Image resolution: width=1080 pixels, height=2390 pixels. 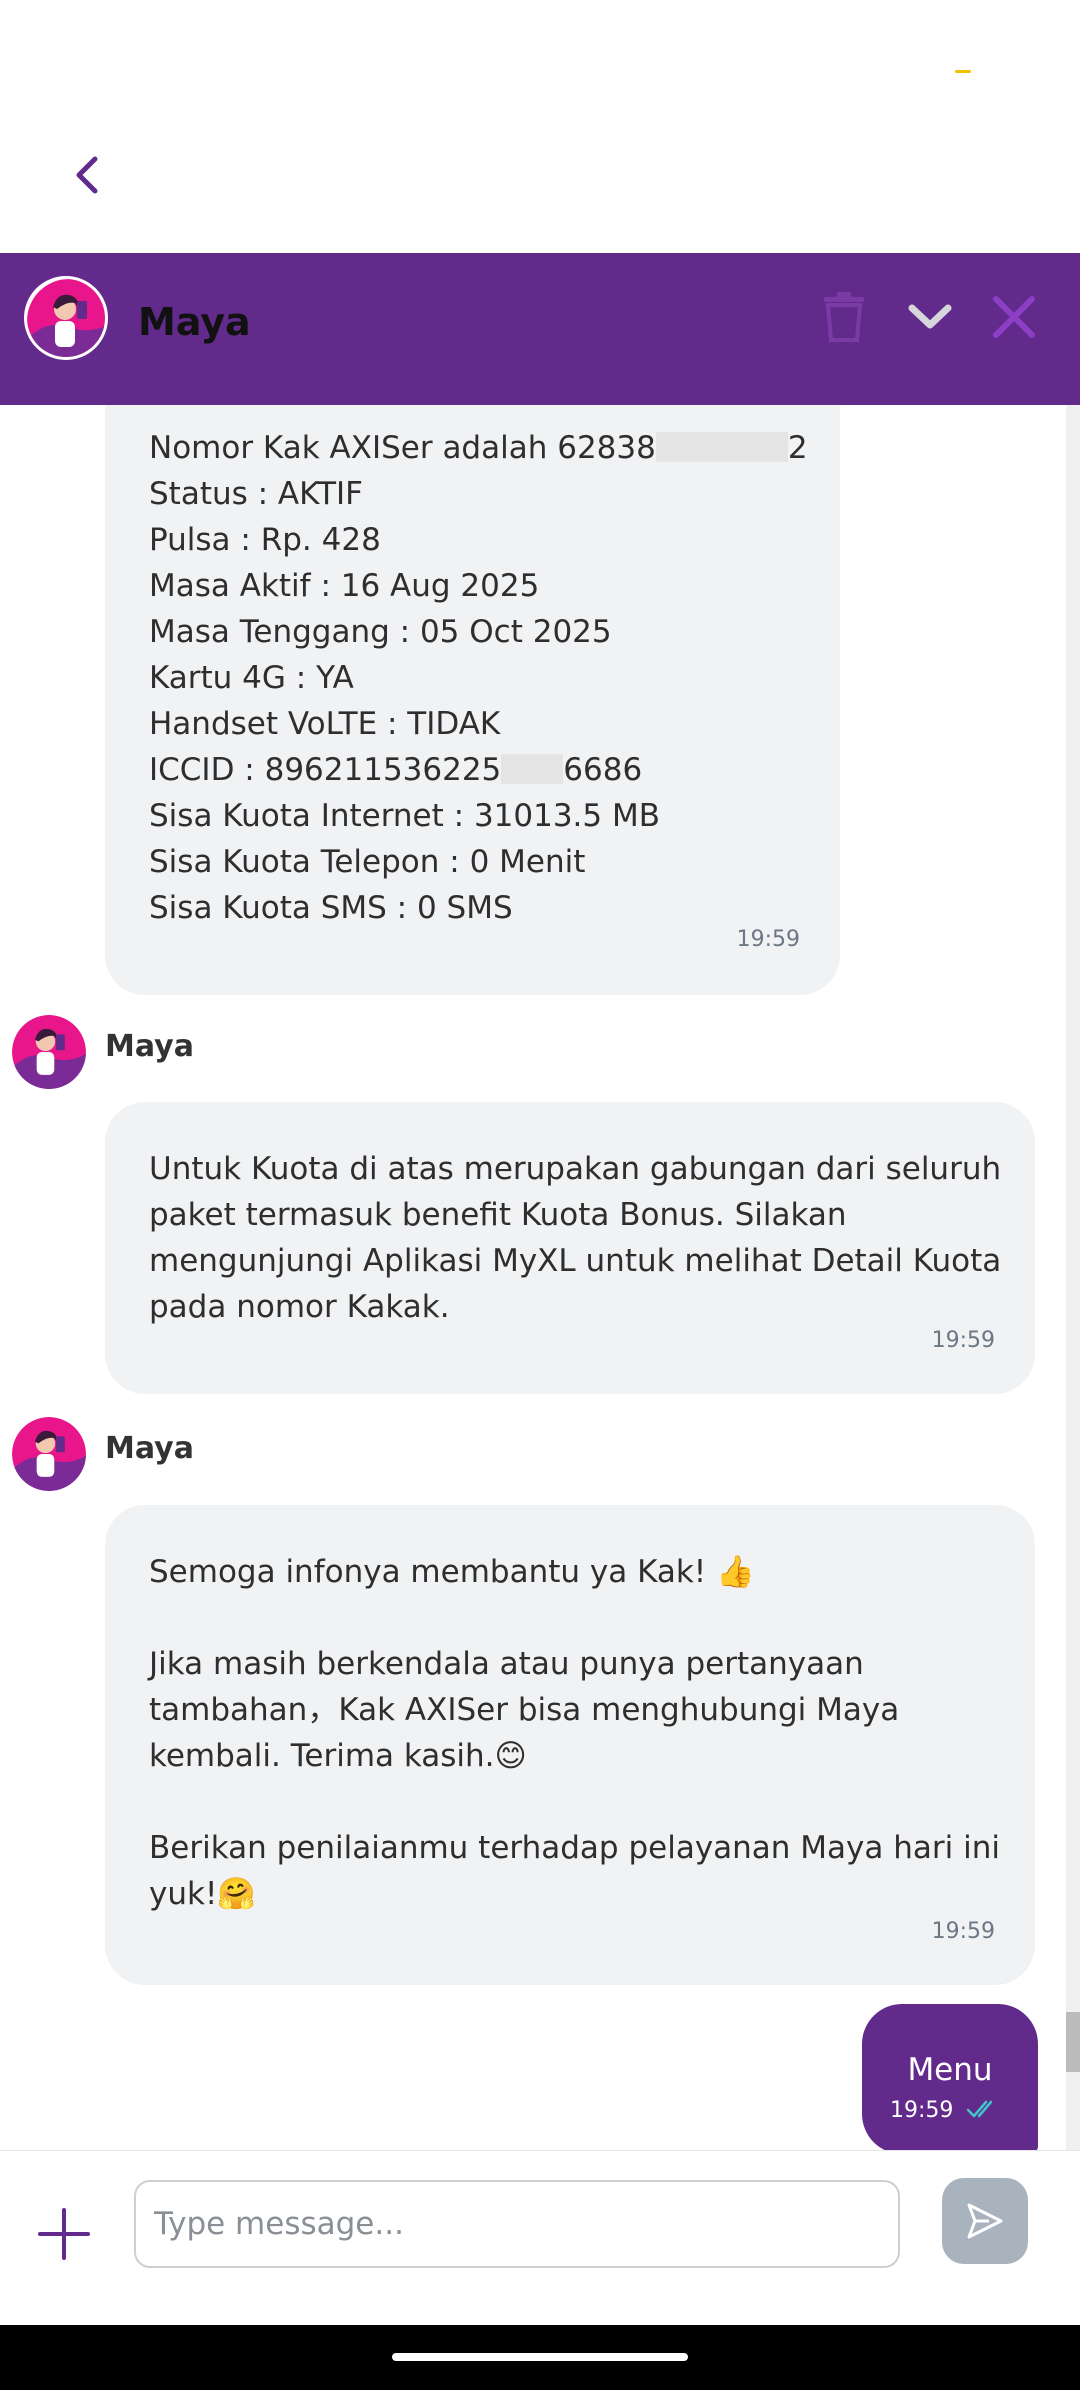 What do you see at coordinates (405, 816) in the screenshot?
I see `message-line: Sisa Kuota Internet : 31013.5 MB` at bounding box center [405, 816].